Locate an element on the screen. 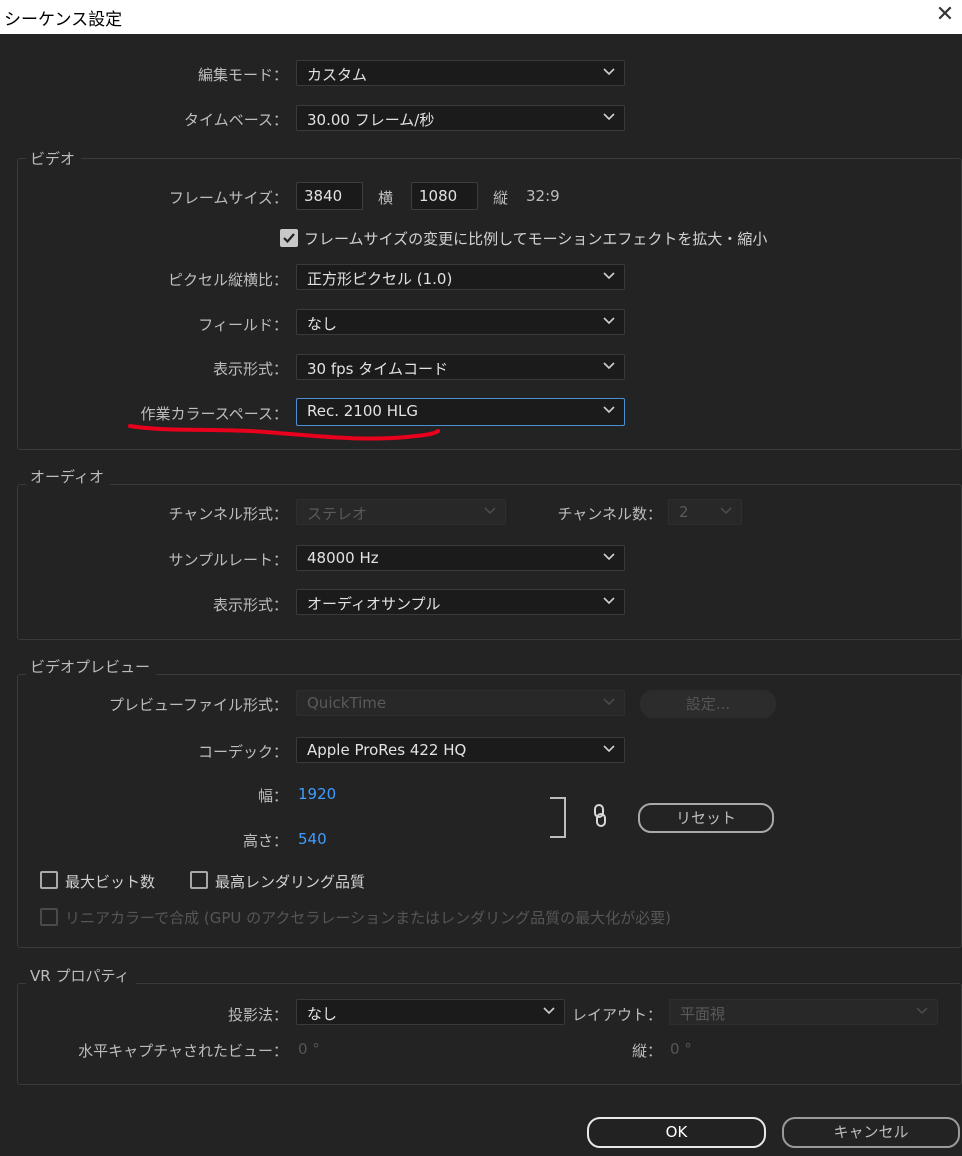  preview-height-label: 高さ： is located at coordinates (265, 841).